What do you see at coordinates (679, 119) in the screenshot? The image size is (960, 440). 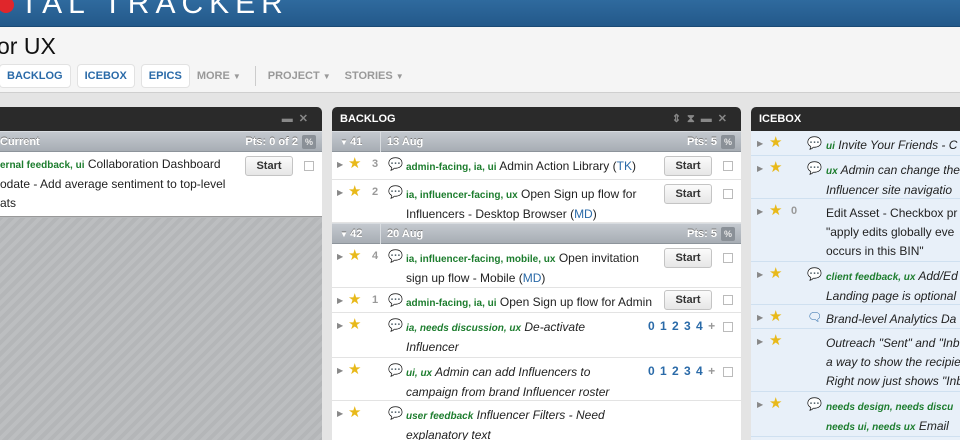 I see `sort-icon: ⇕` at bounding box center [679, 119].